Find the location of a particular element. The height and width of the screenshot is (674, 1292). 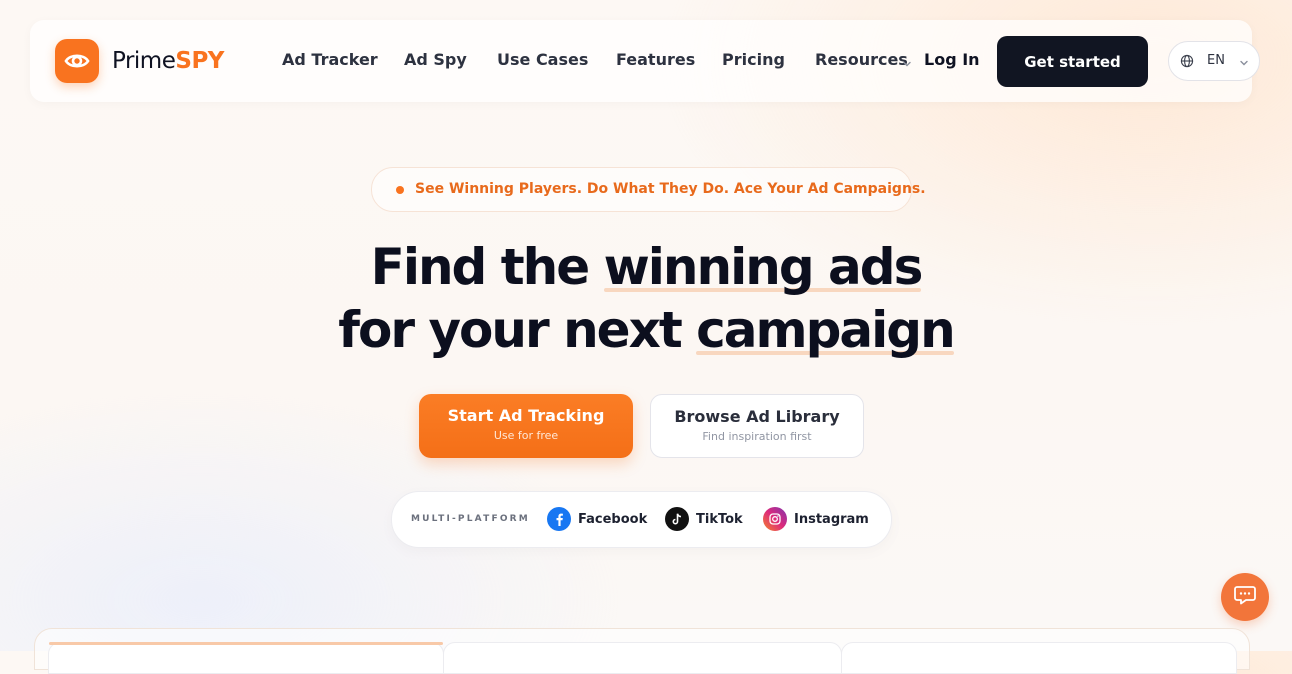

get-started-button: Get started is located at coordinates (1072, 61).